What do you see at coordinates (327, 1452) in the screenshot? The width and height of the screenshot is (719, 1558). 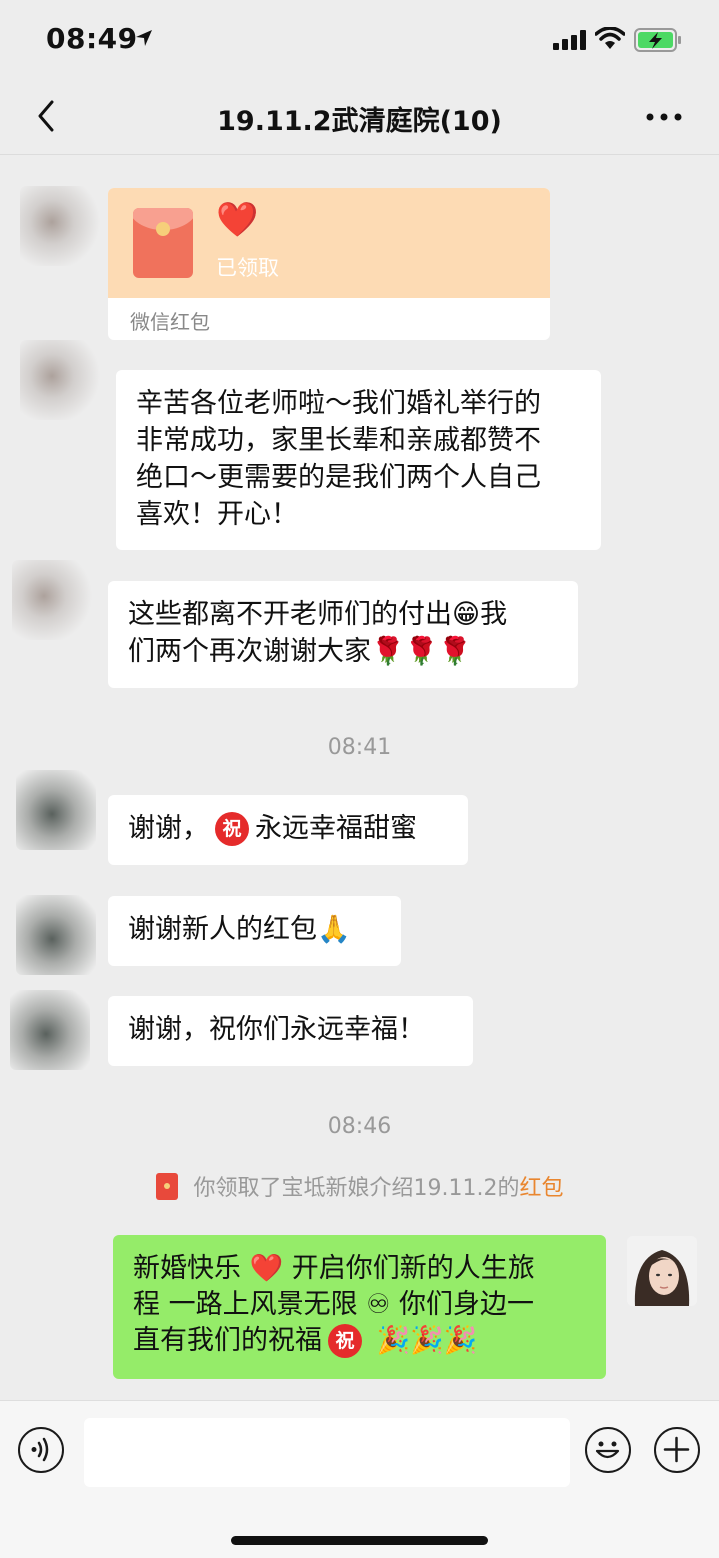 I see `message-input` at bounding box center [327, 1452].